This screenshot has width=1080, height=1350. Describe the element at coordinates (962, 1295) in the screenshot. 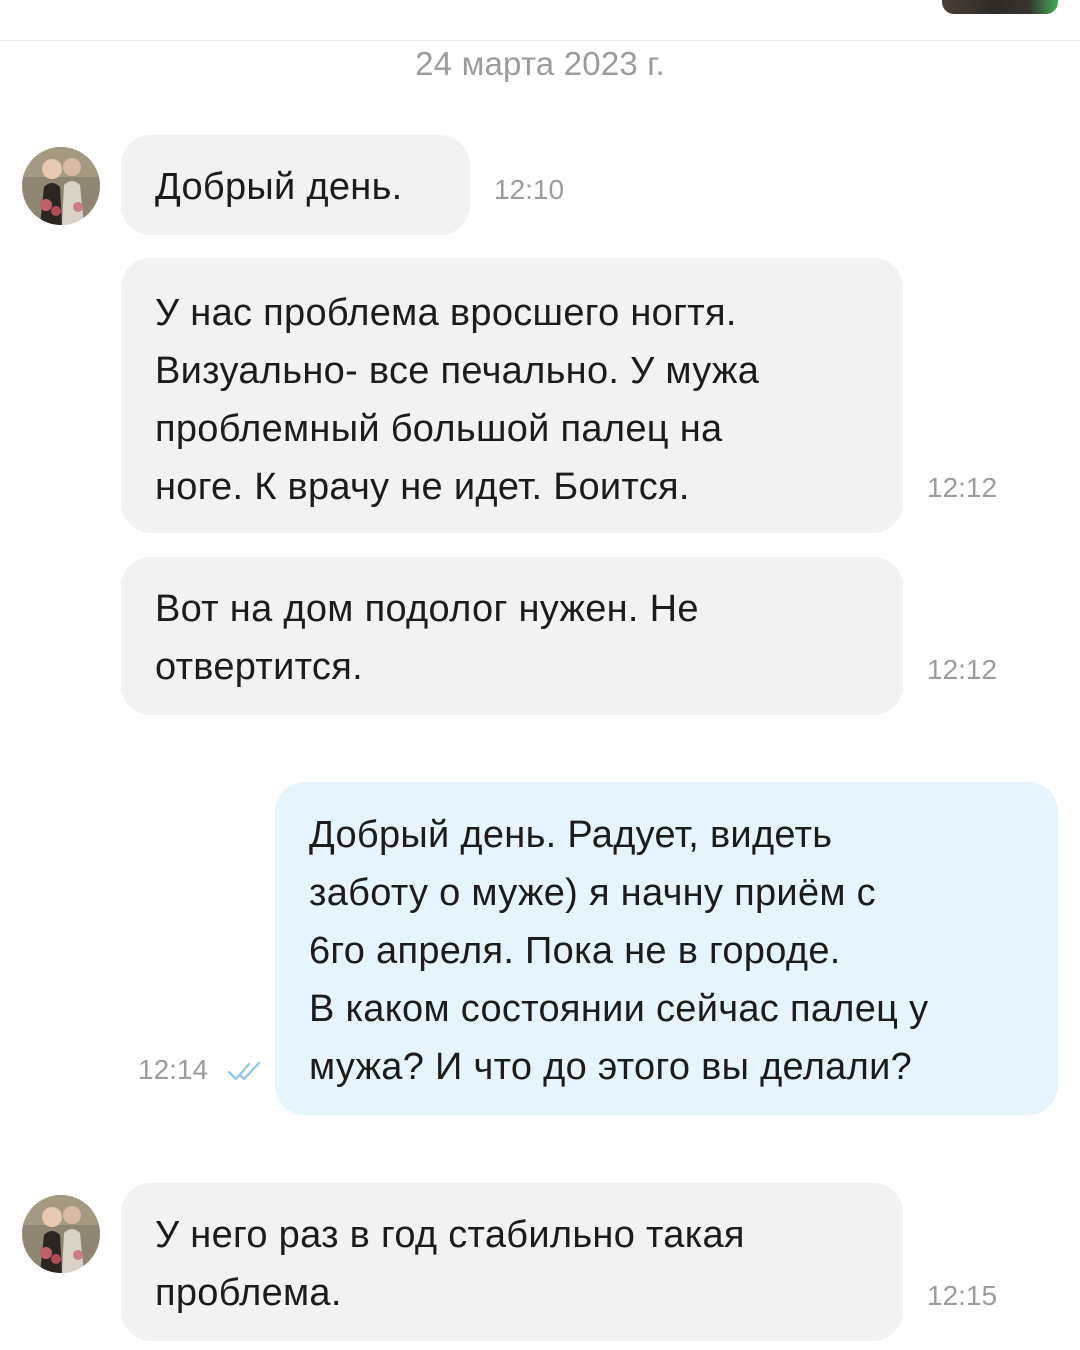

I see `message-time: 12:15` at that location.